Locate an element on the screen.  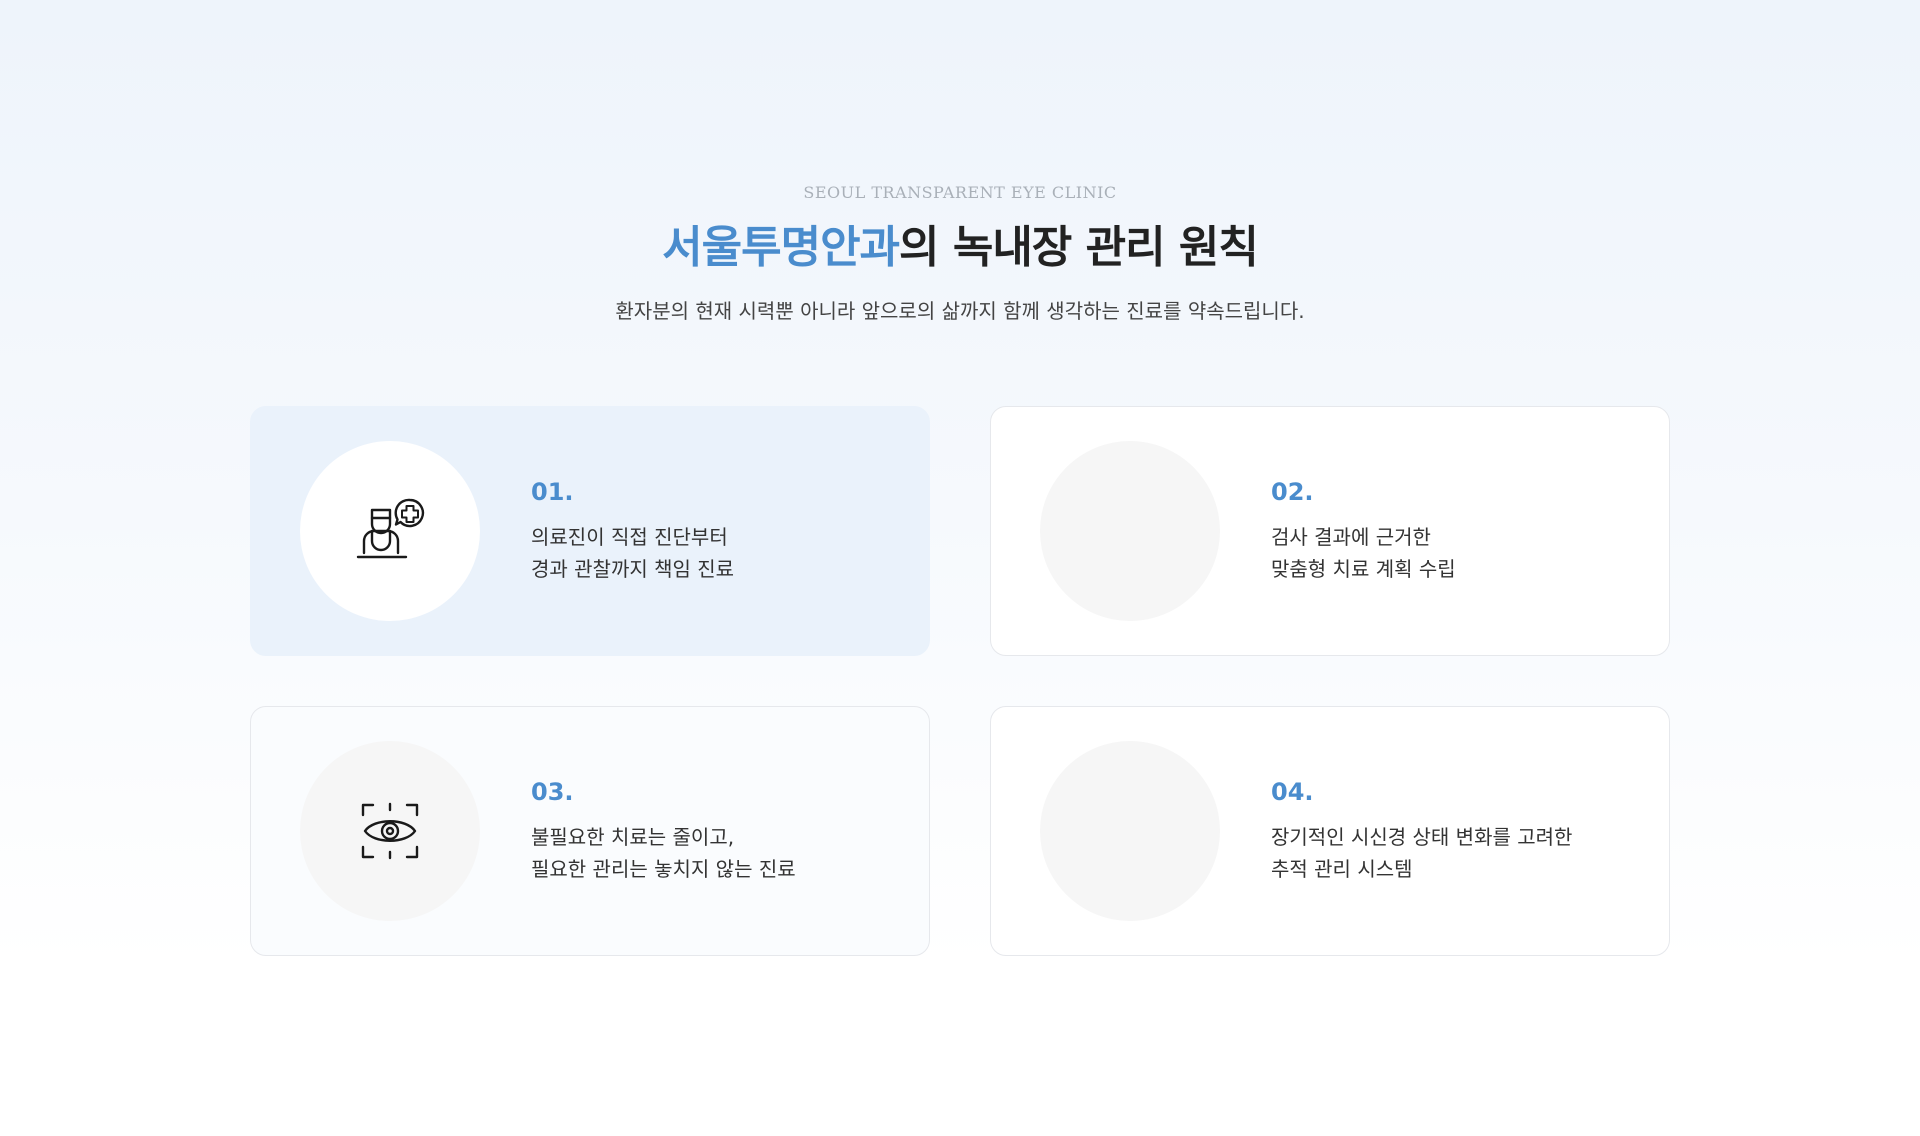
principle-card-1: 01. 의료진이 직접 진단부터 경과 관찰까지 책임 진료 is located at coordinates (590, 531).